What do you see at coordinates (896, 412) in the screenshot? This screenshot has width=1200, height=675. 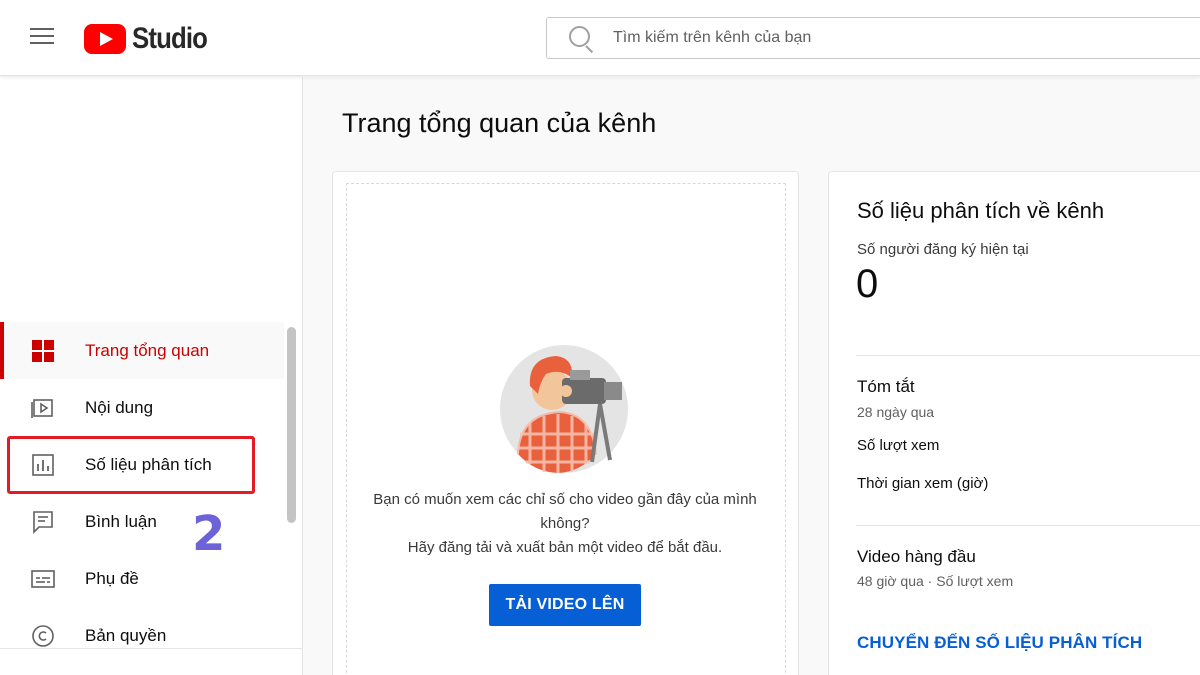 I see `summary-period: 28 ngày qua` at bounding box center [896, 412].